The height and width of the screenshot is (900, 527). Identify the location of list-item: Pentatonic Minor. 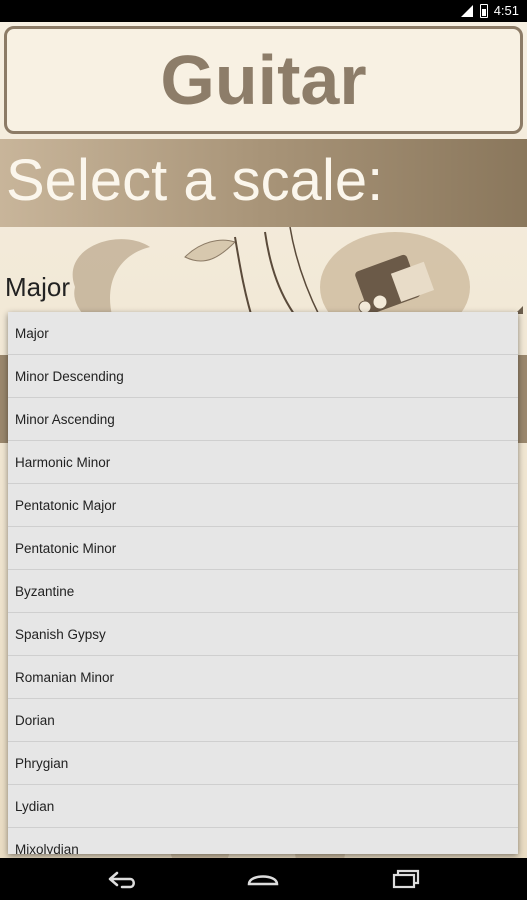
(263, 548).